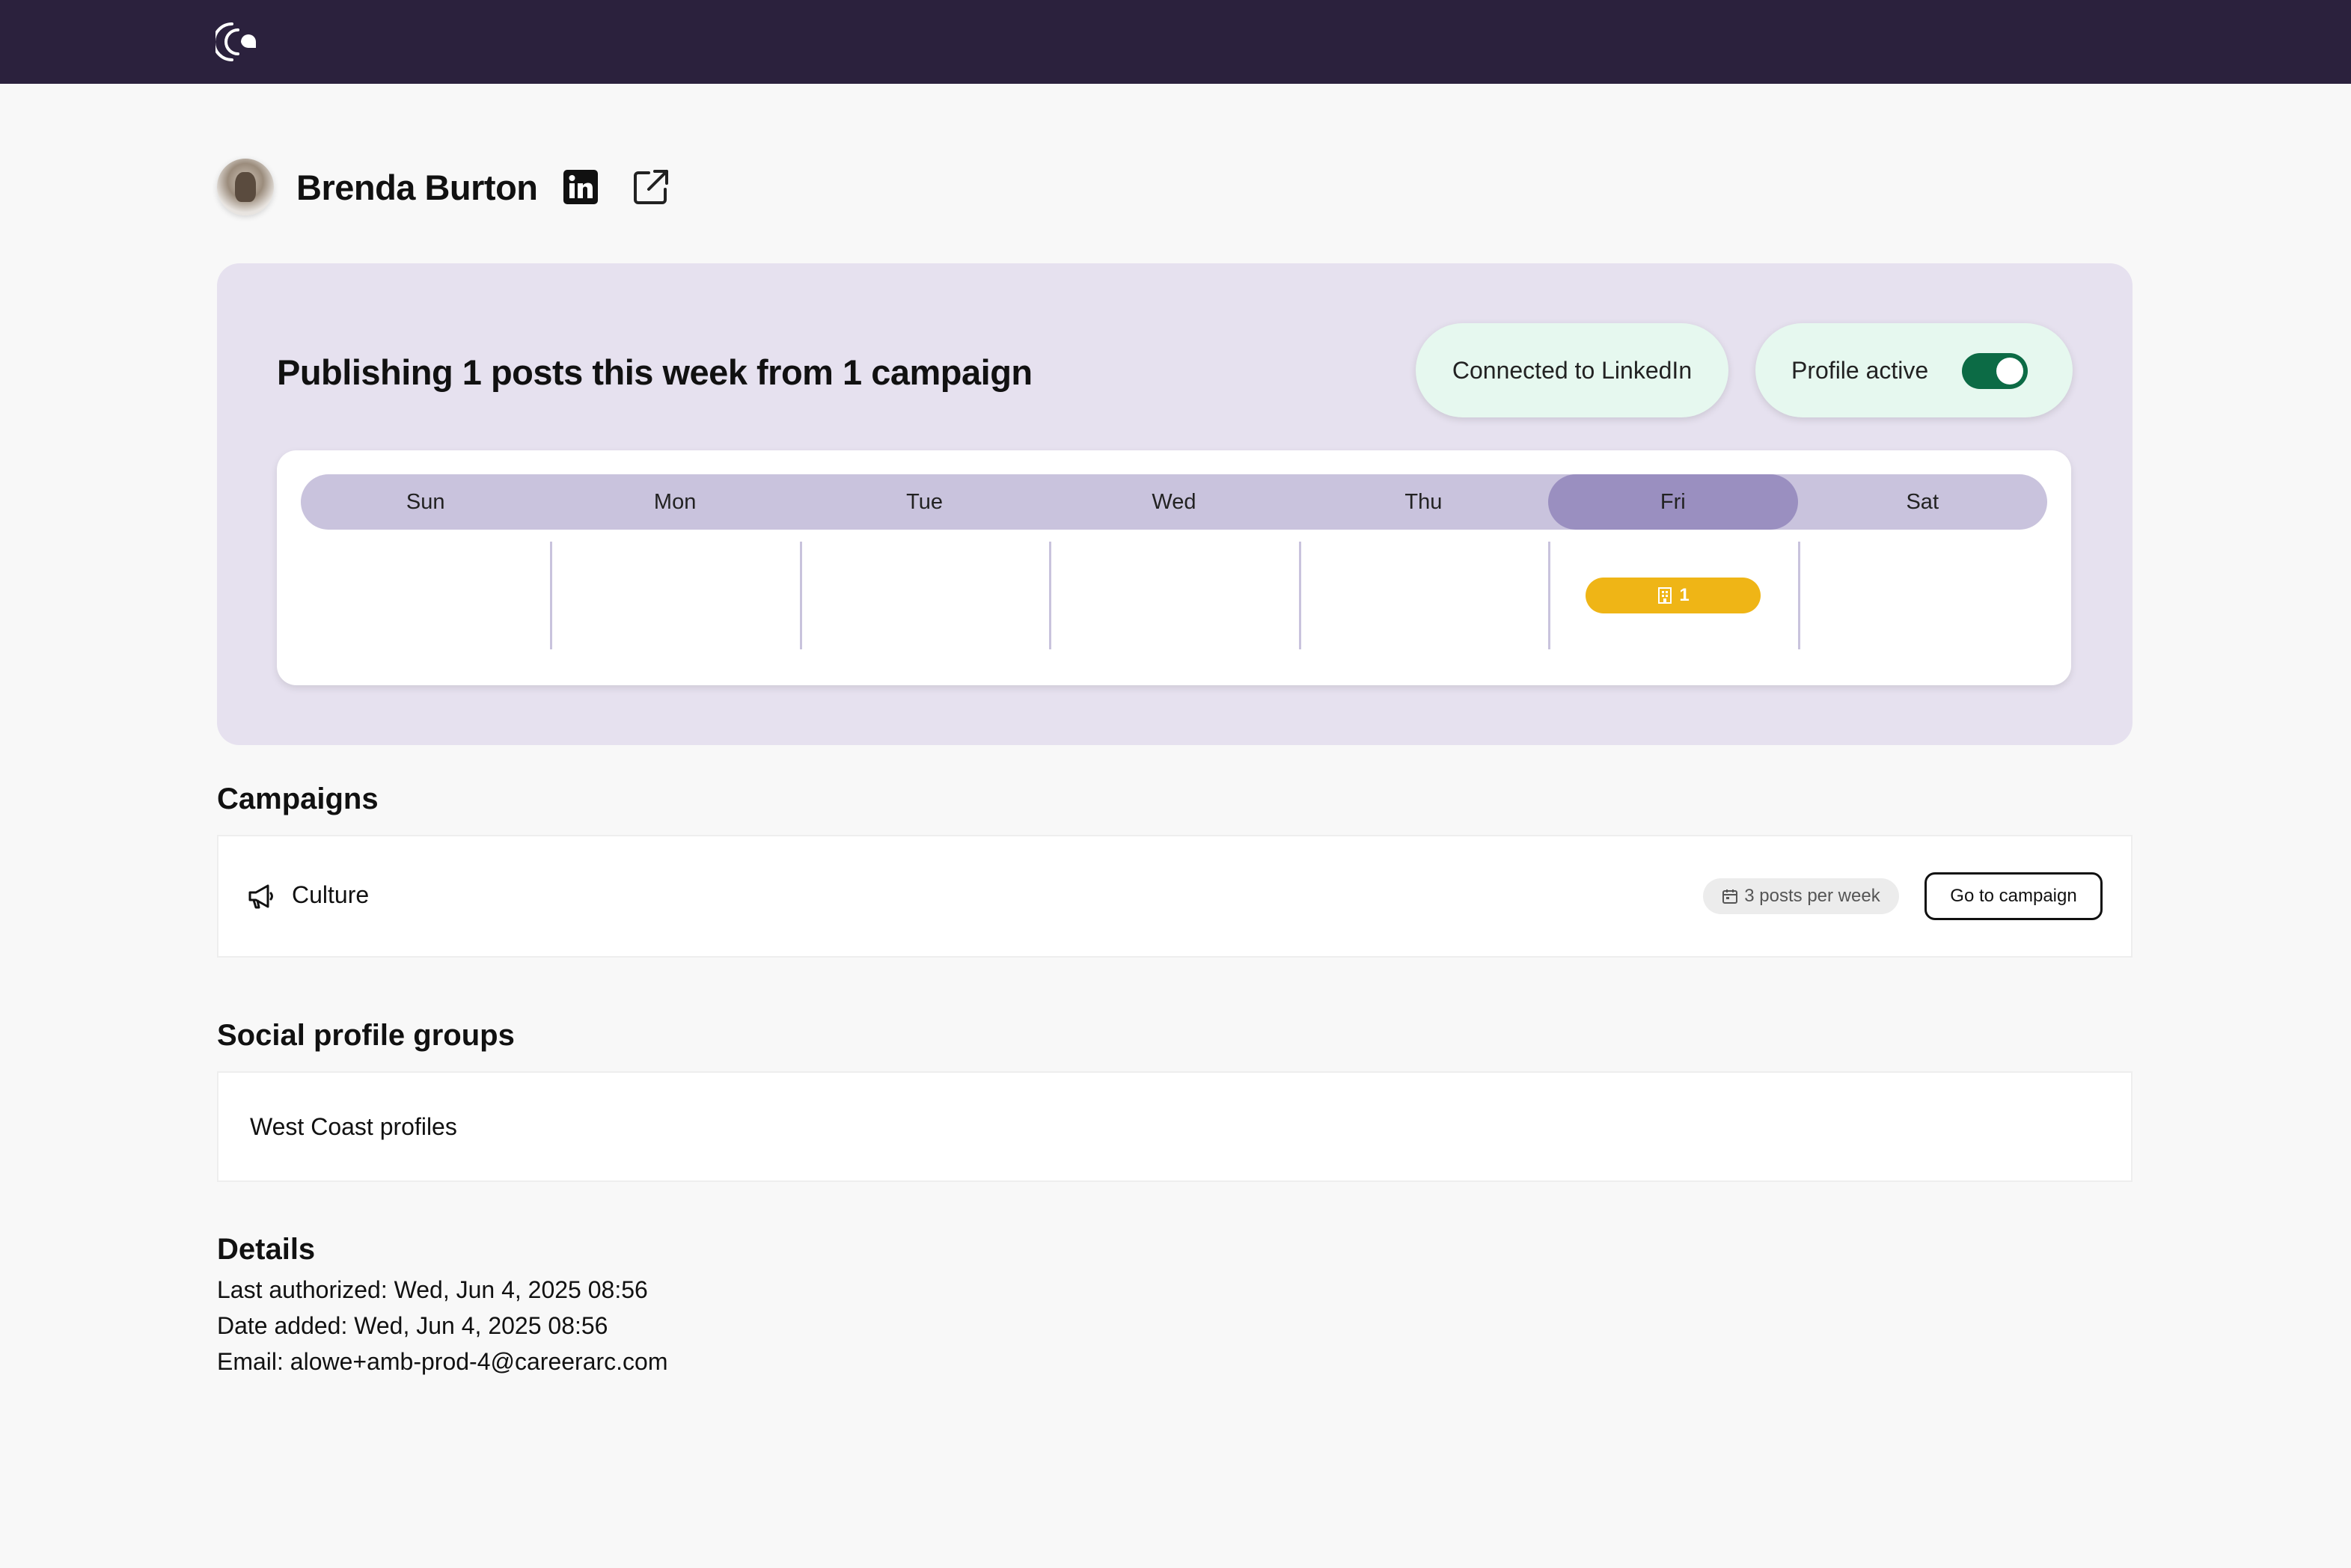 The width and height of the screenshot is (2351, 1568). Describe the element at coordinates (417, 187) in the screenshot. I see `profile-name: Brenda Burton` at that location.